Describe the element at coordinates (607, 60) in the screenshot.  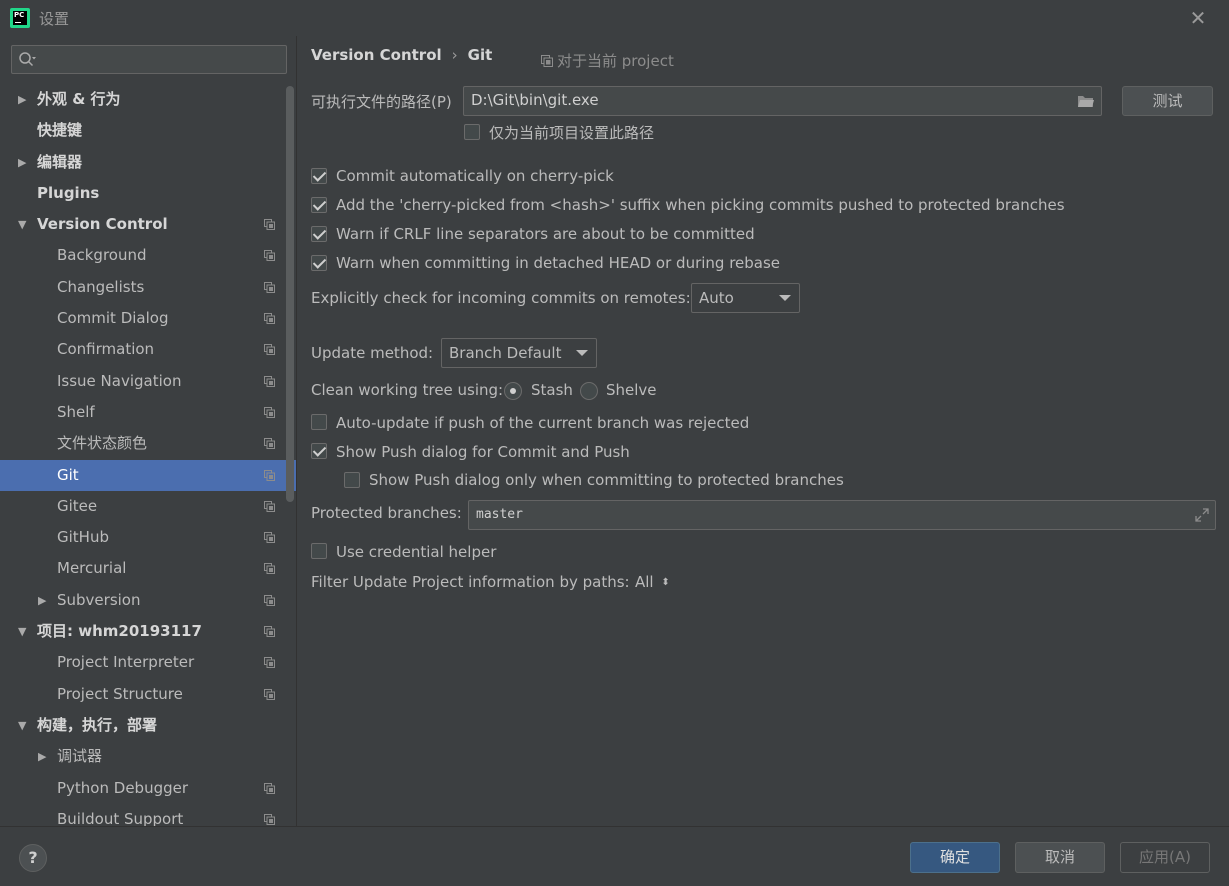
I see `project-scope-note: 对于当前 project` at that location.